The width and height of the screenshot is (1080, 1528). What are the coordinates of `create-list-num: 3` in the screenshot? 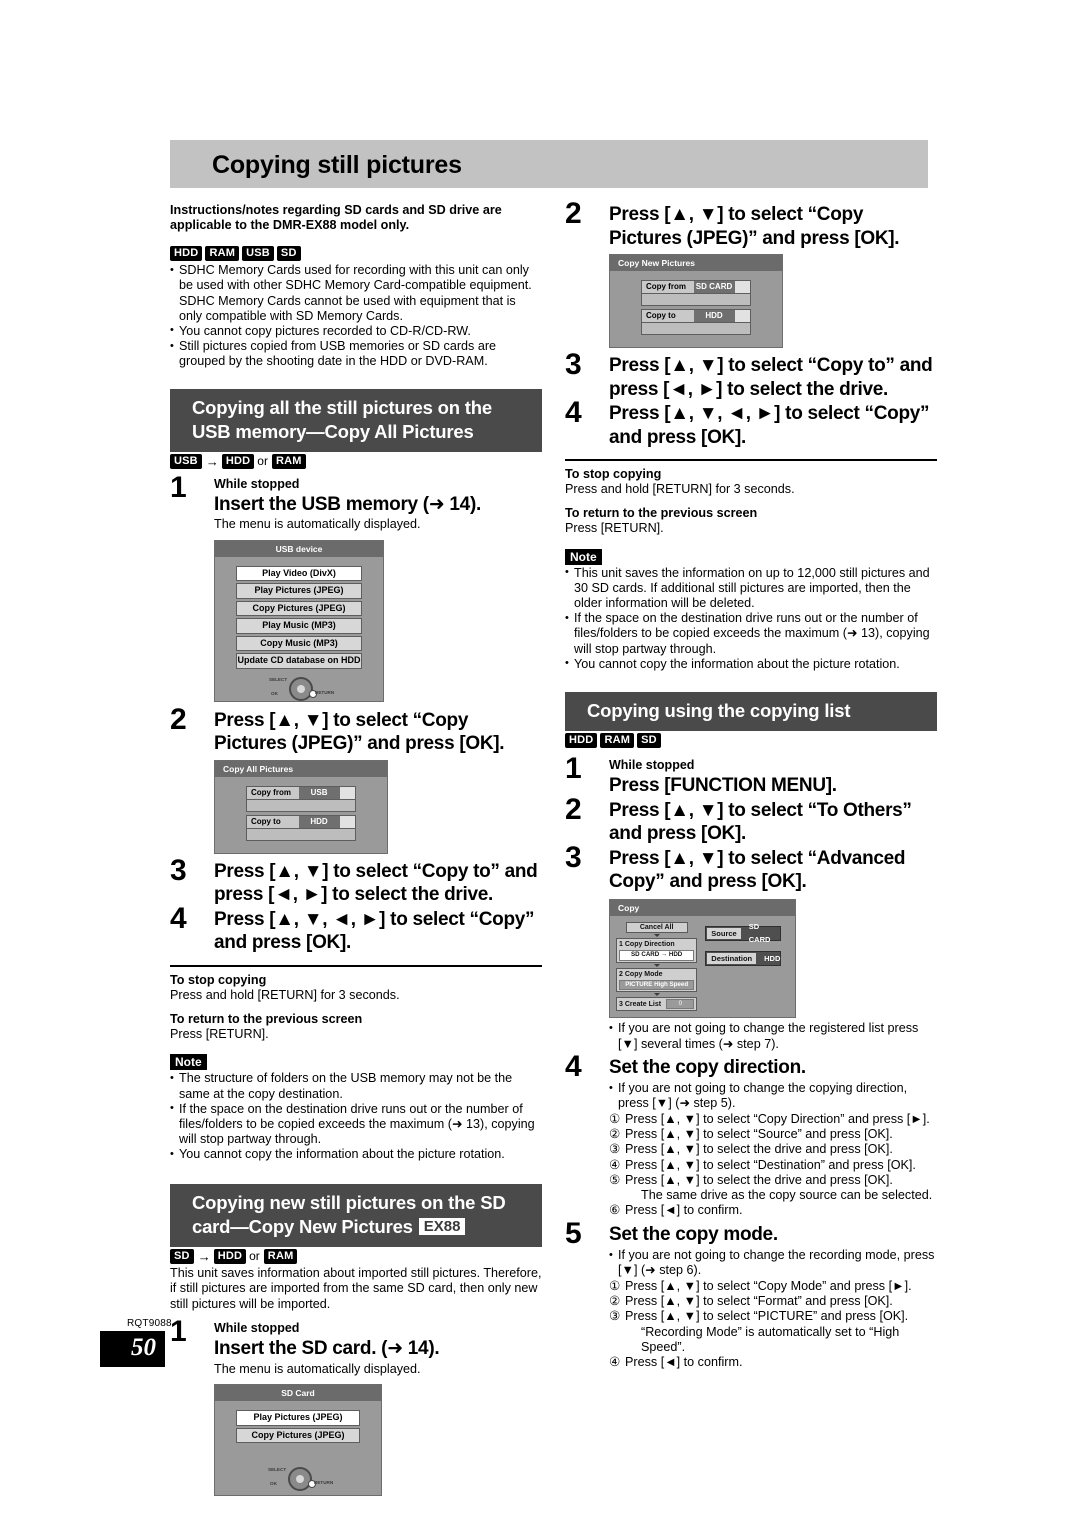 It's located at (621, 1004).